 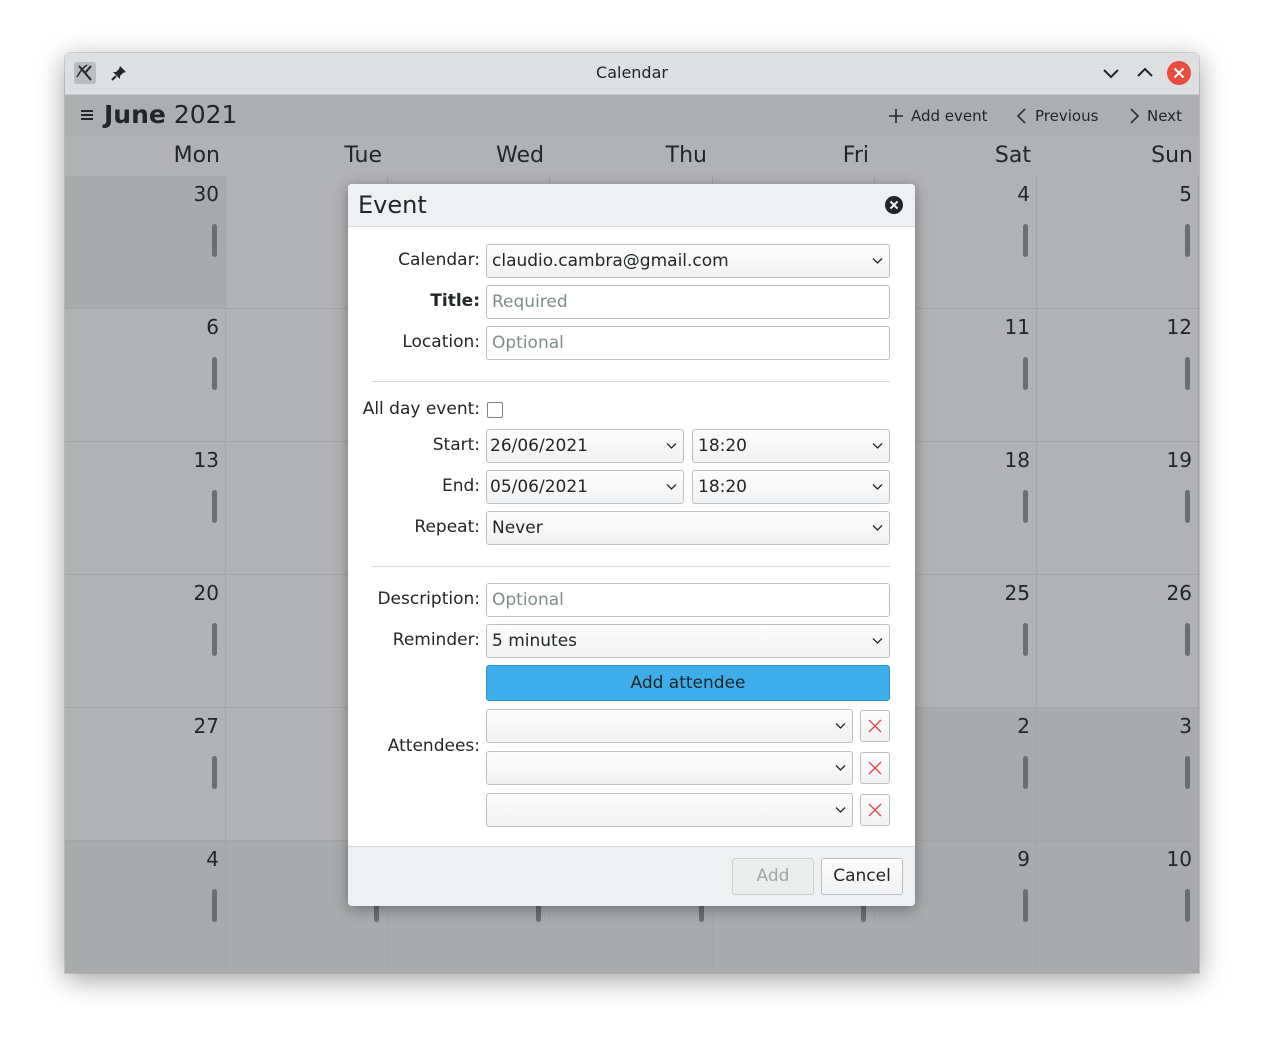 What do you see at coordinates (447, 527) in the screenshot?
I see `repeat-label: Repeat:` at bounding box center [447, 527].